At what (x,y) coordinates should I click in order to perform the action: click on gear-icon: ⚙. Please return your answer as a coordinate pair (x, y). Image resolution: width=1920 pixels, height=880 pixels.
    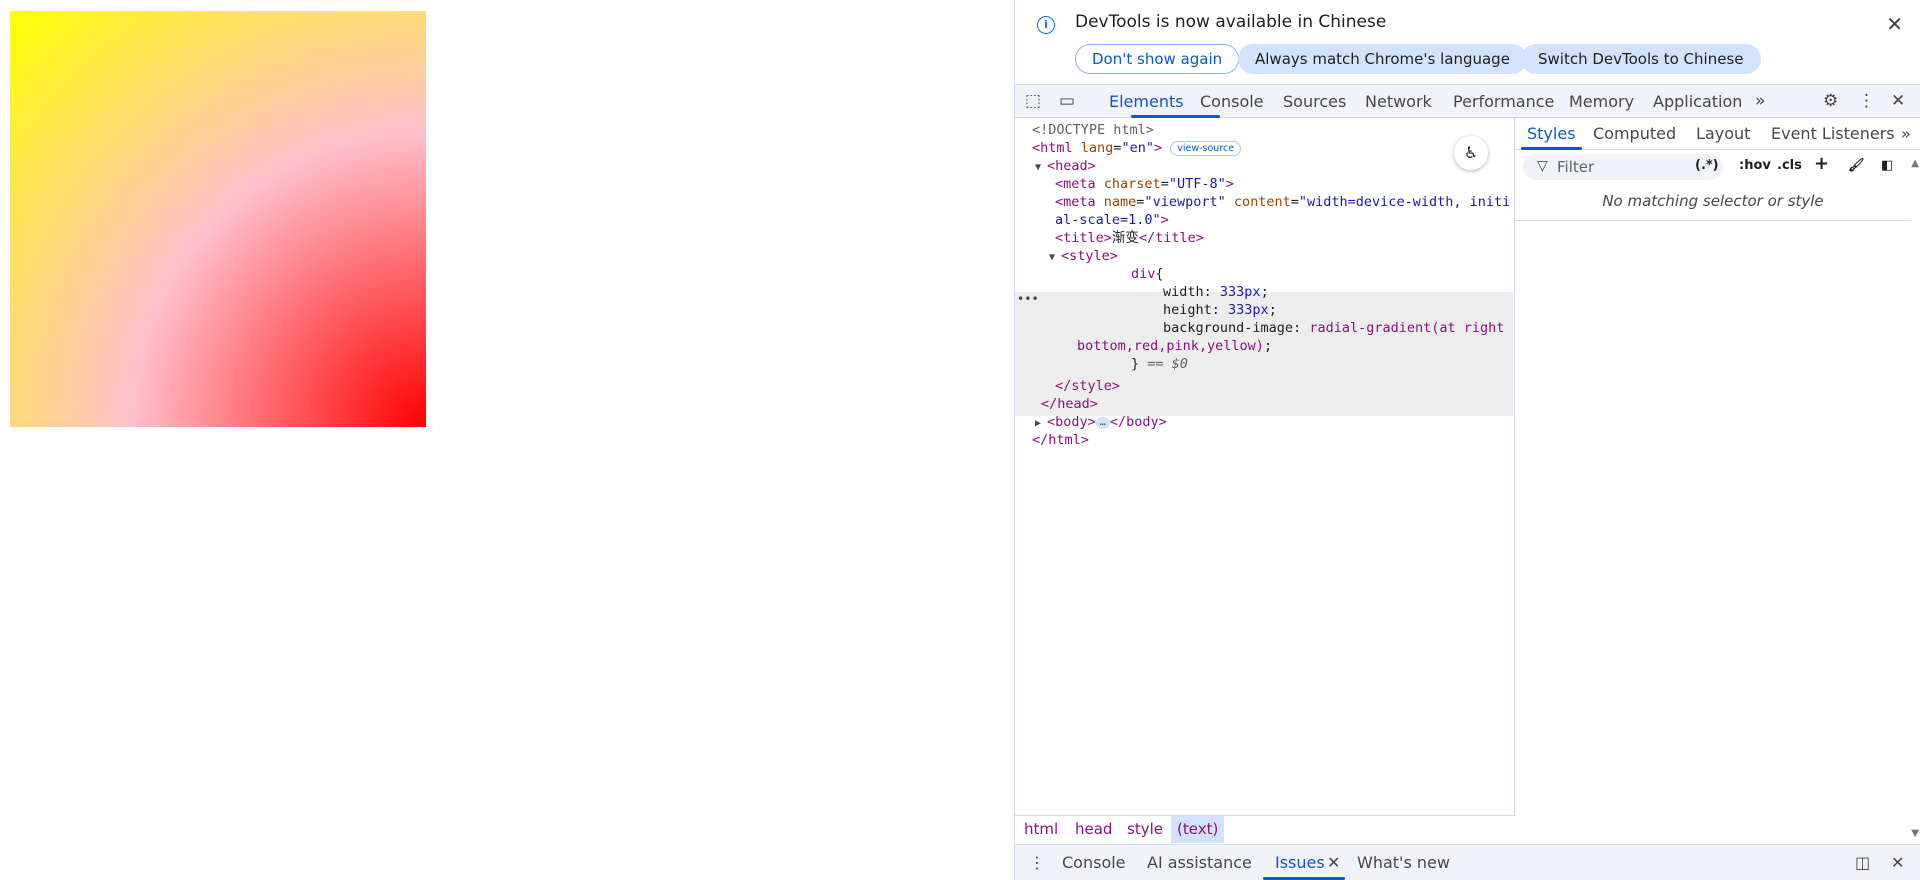
    Looking at the image, I should click on (1830, 101).